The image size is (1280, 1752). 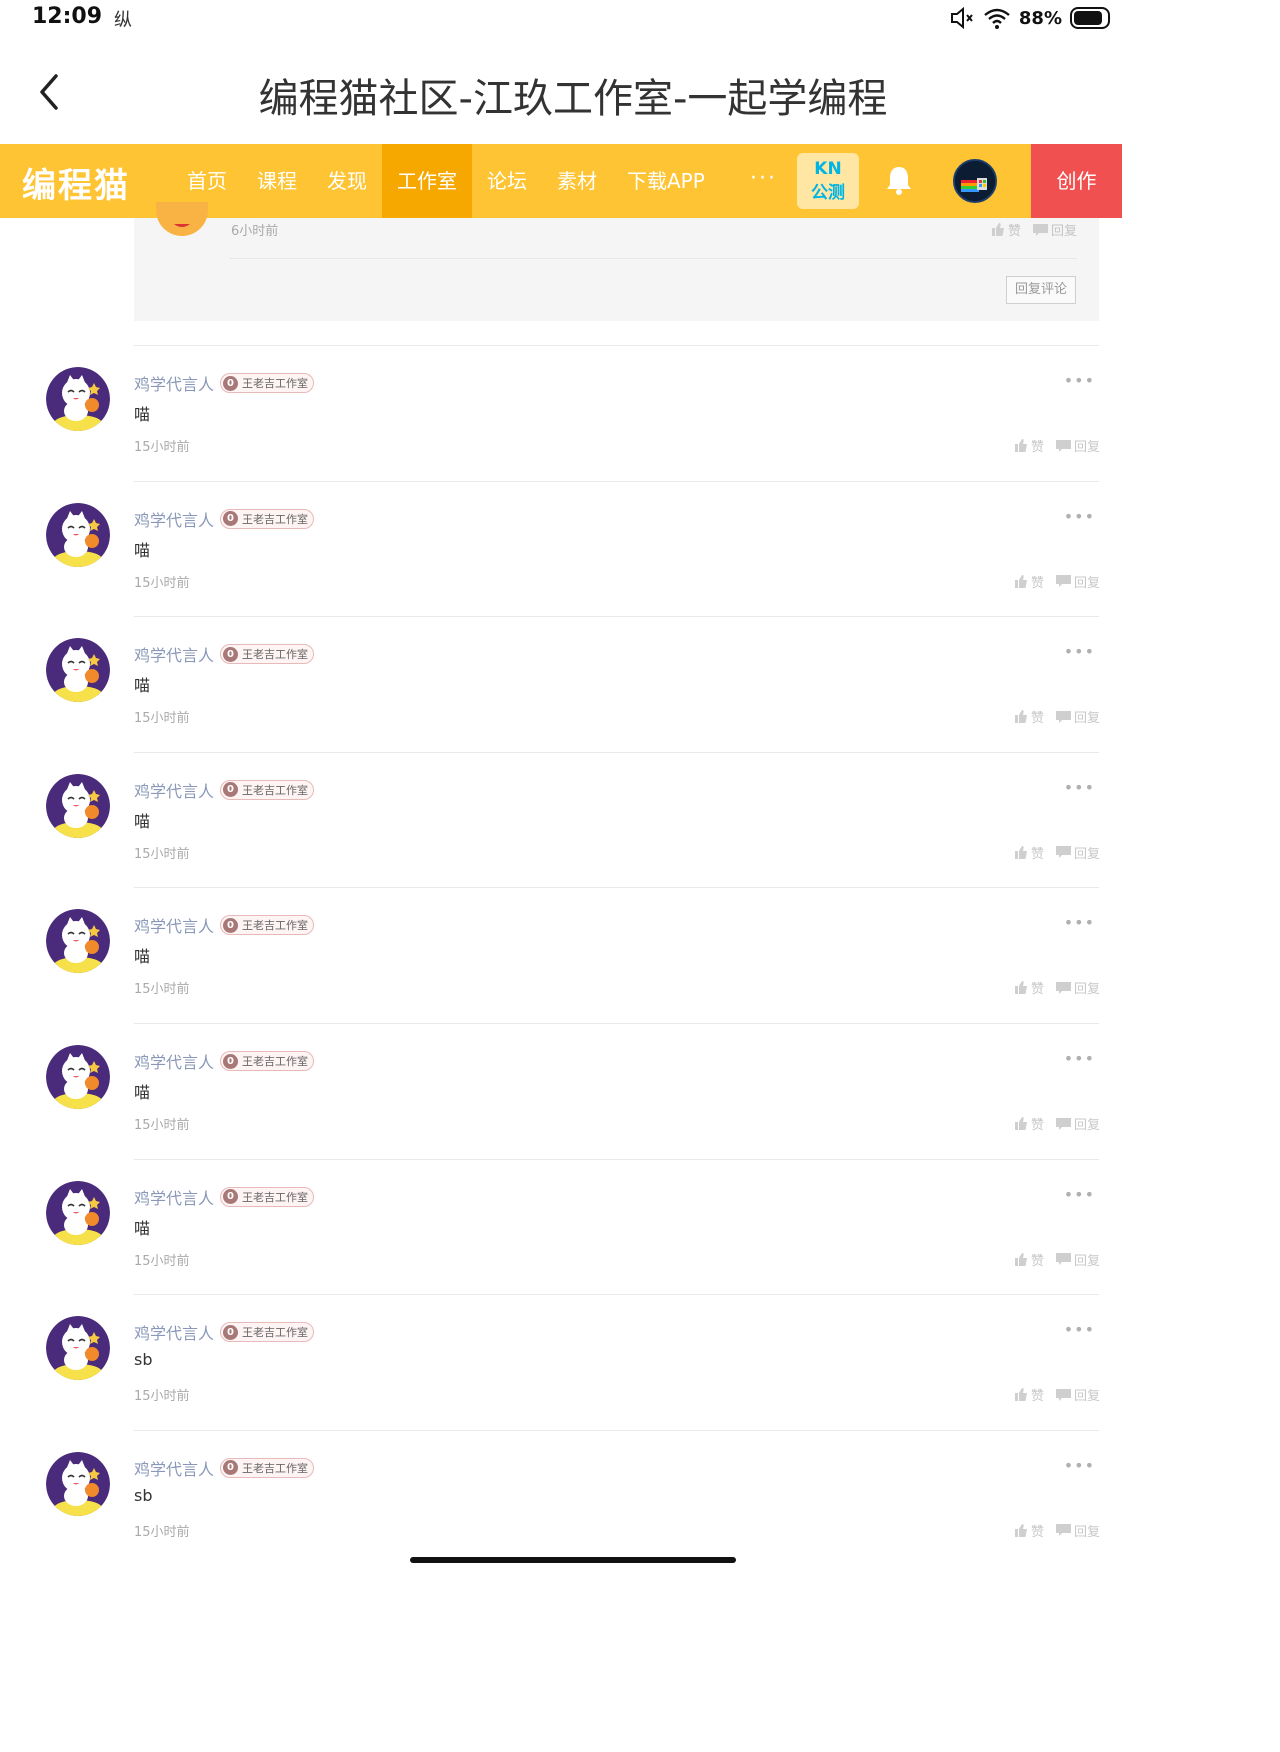 What do you see at coordinates (162, 1125) in the screenshot?
I see `comment-time: 15小时前` at bounding box center [162, 1125].